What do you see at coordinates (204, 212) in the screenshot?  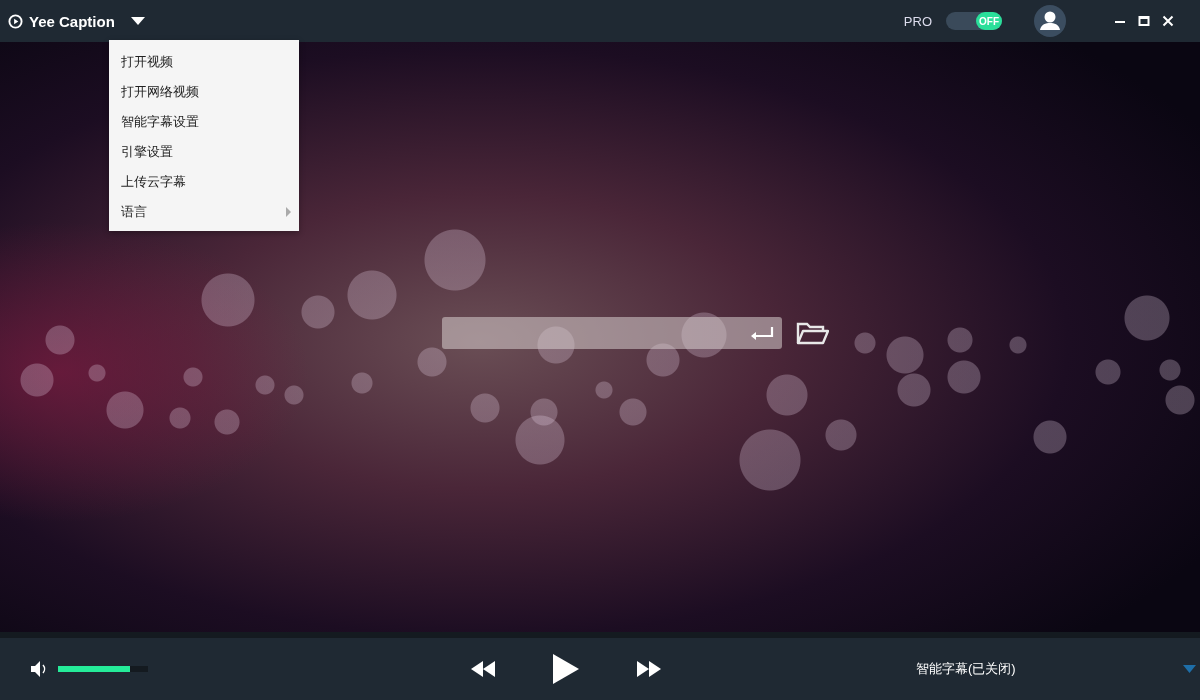 I see `menu-item: 语言` at bounding box center [204, 212].